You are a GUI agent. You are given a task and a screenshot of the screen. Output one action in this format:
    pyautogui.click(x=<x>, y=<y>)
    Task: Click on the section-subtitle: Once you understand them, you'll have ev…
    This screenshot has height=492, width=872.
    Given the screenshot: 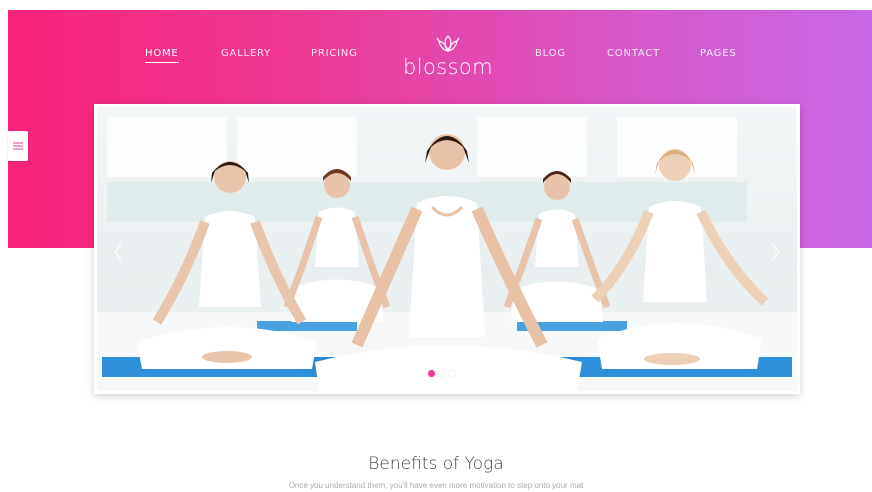 What is the action you would take?
    pyautogui.click(x=436, y=485)
    